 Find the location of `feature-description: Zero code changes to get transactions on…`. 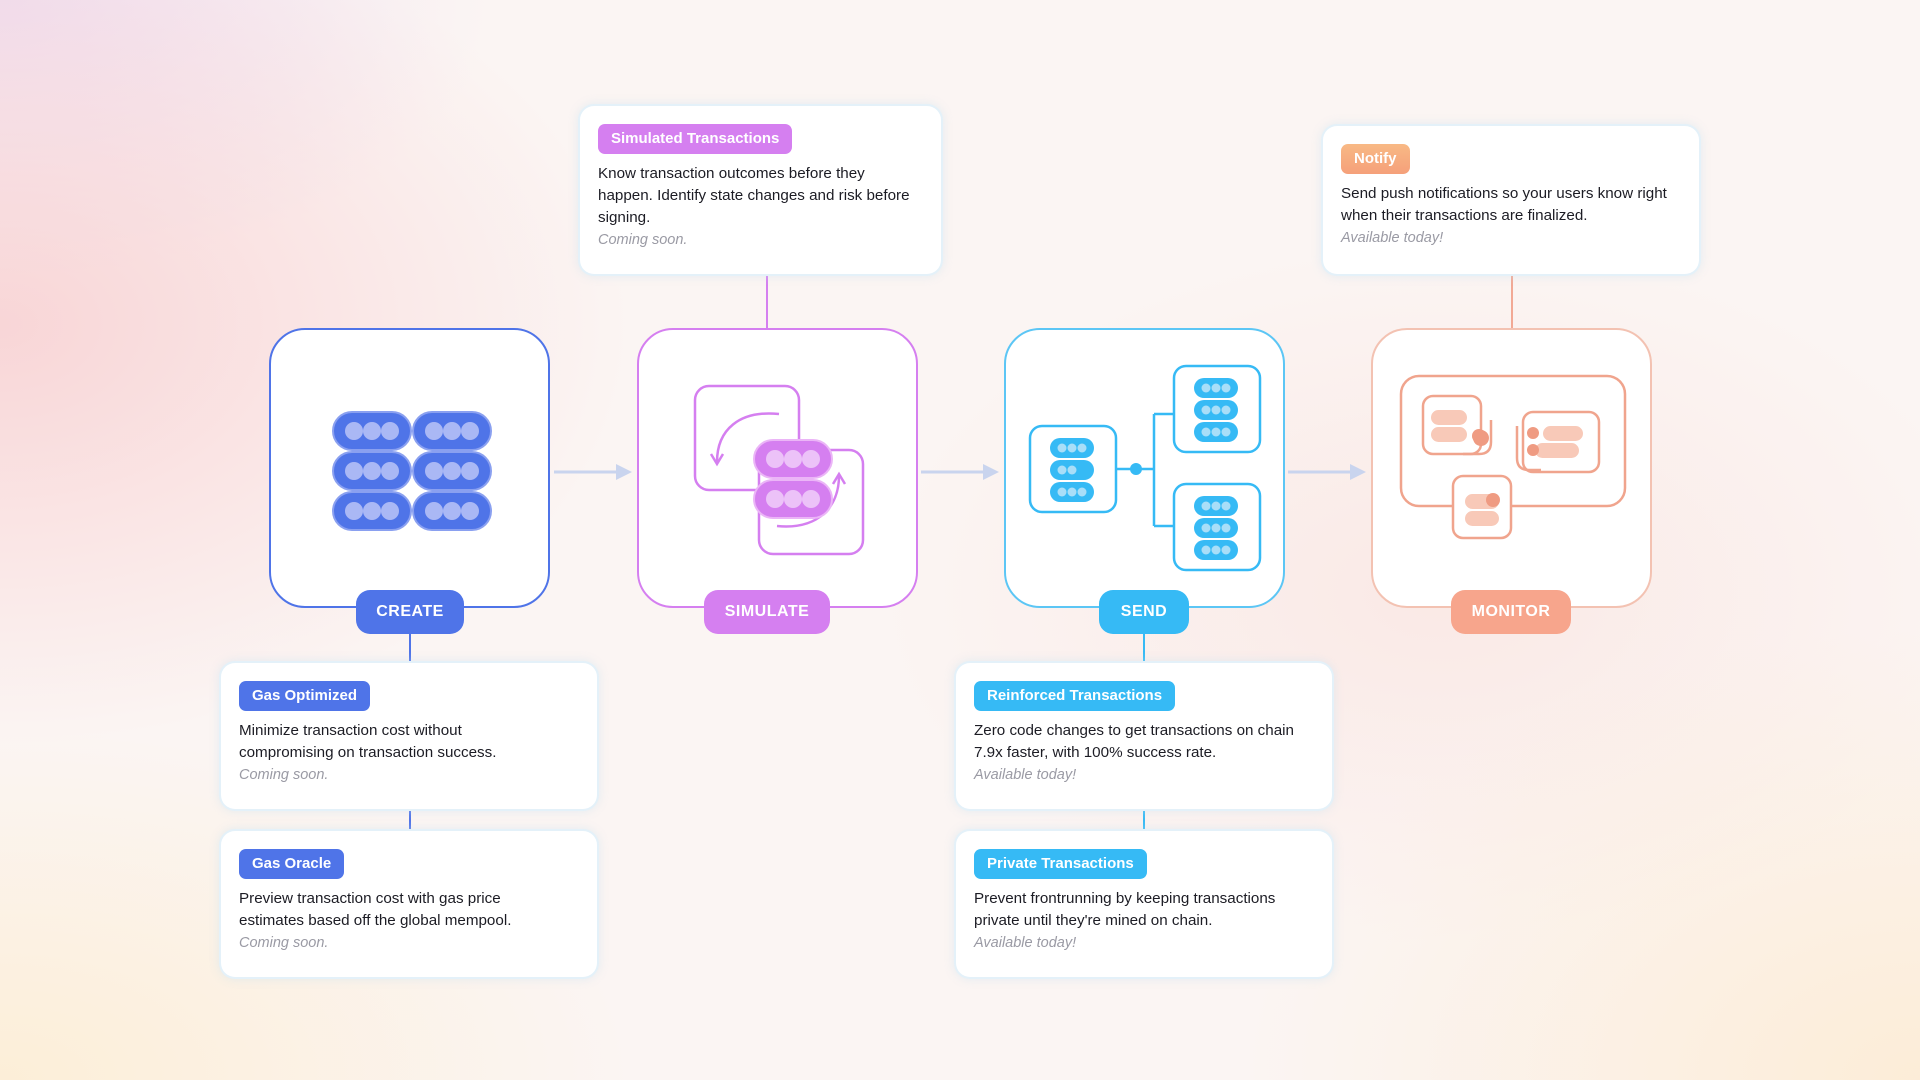

feature-description: Zero code changes to get transactions on… is located at coordinates (1134, 741).